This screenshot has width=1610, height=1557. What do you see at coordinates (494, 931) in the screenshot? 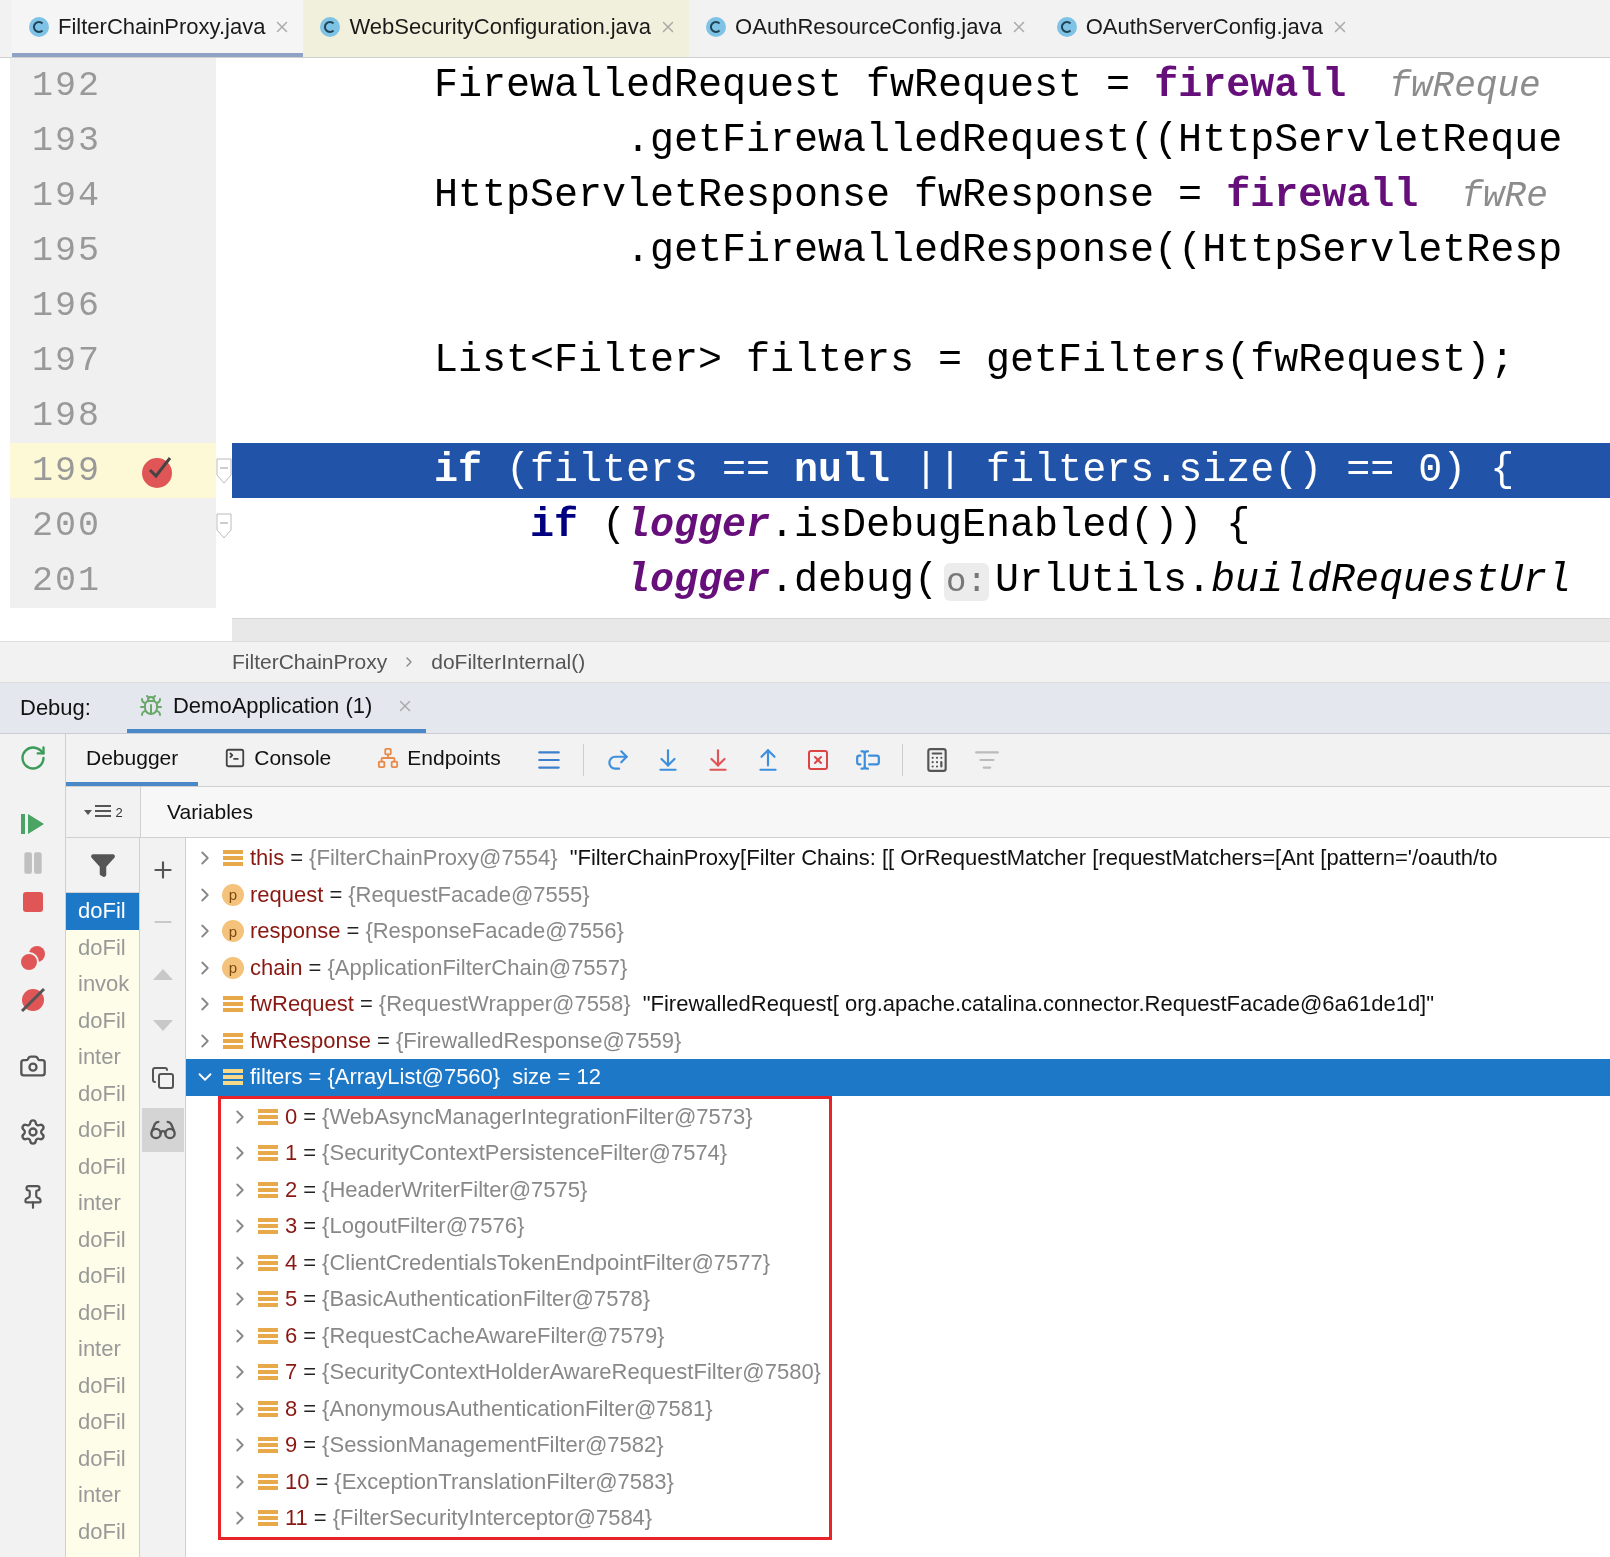
I see `variable-type: {ResponseFacade@7556}` at bounding box center [494, 931].